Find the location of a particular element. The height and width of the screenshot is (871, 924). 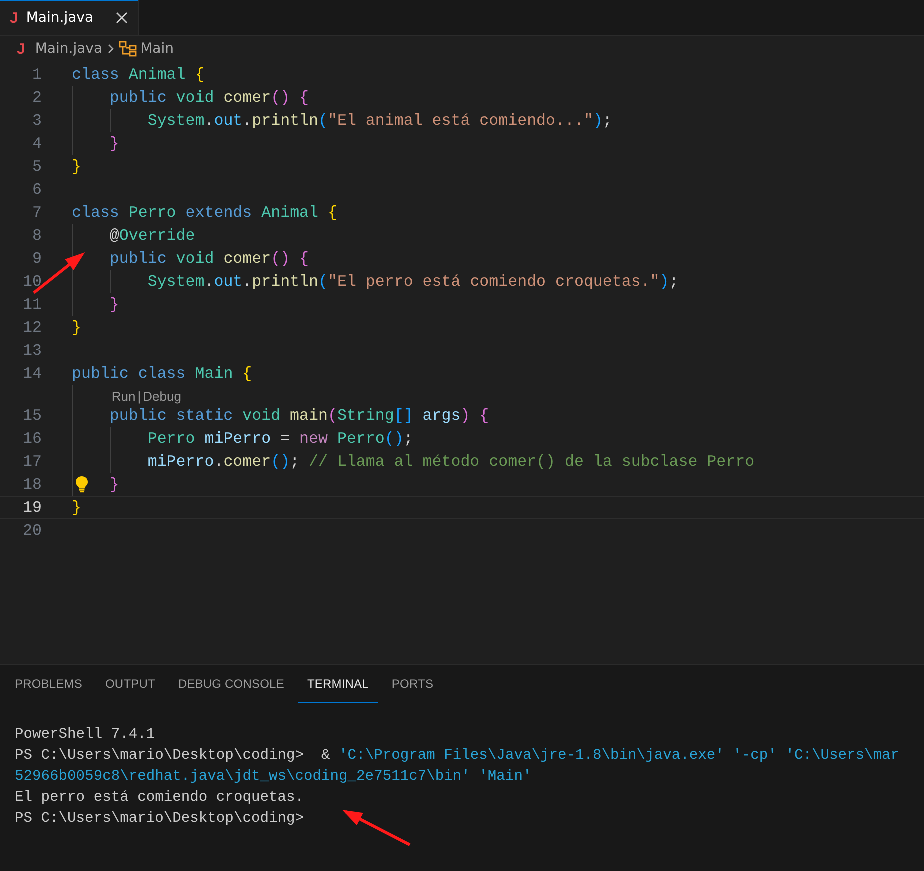

panel-tab: PROBLEMS is located at coordinates (49, 684).